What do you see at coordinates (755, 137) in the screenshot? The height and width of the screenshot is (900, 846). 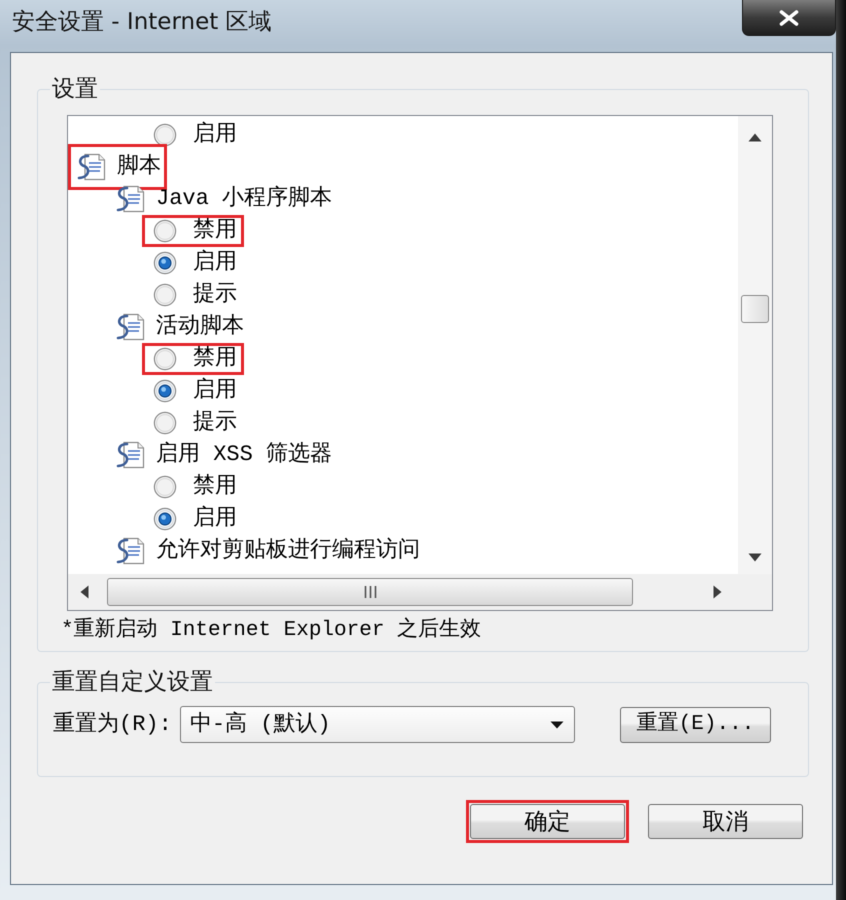 I see `scroll-up-icon` at bounding box center [755, 137].